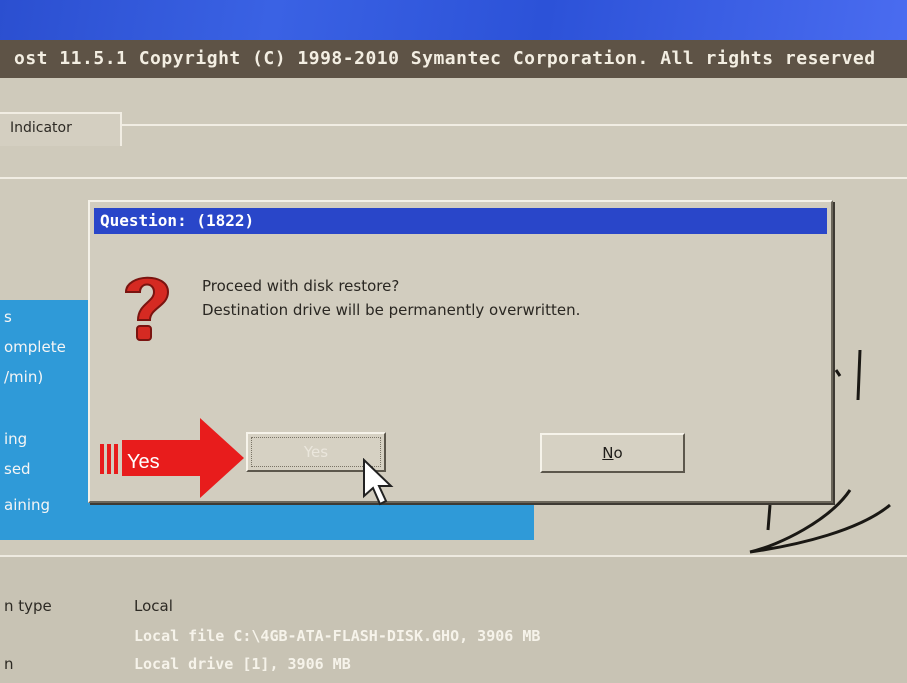 The image size is (907, 683). I want to click on progress-label: ing, so click(16, 439).